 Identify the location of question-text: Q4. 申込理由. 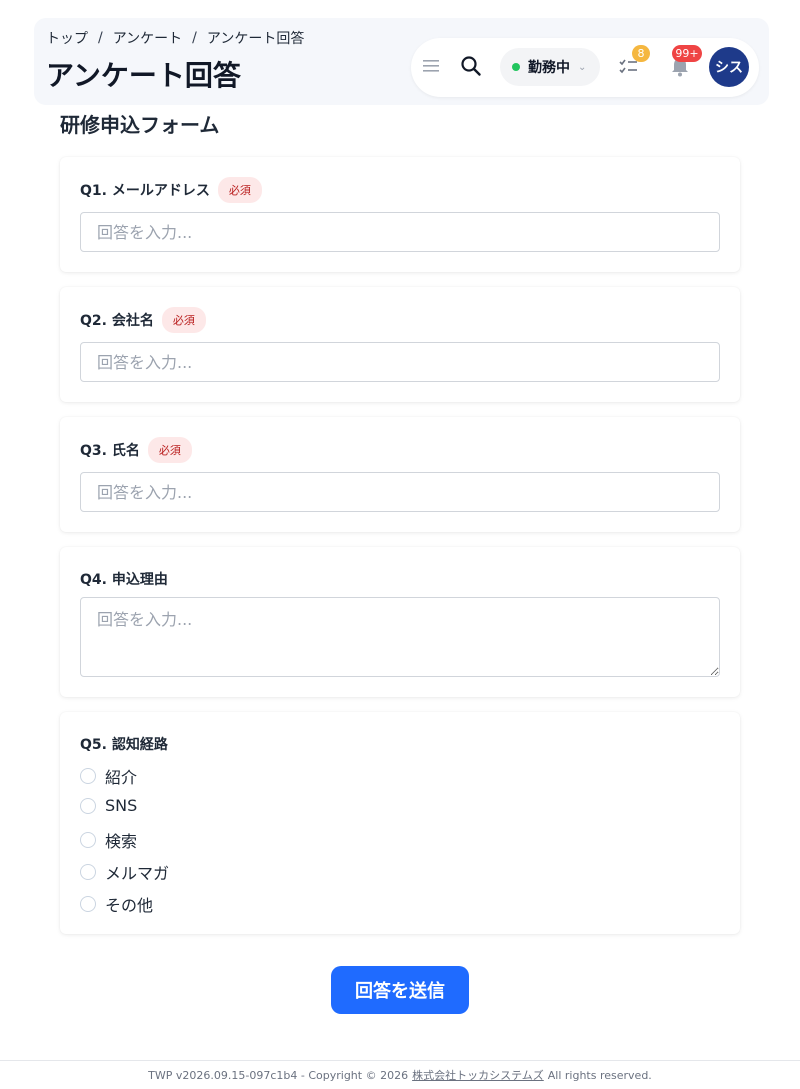
(124, 580).